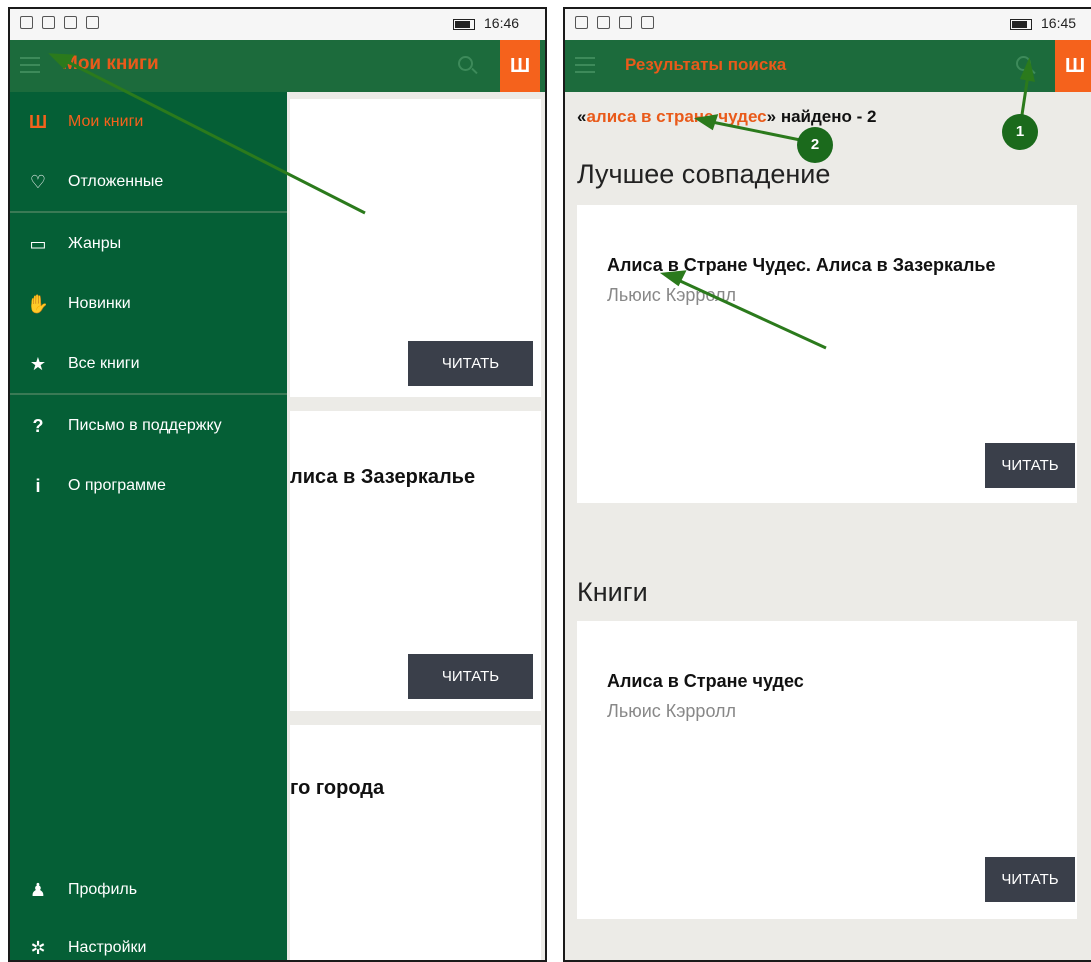 The image size is (1091, 962). What do you see at coordinates (214, 136) in the screenshot?
I see `arrow-to-menu` at bounding box center [214, 136].